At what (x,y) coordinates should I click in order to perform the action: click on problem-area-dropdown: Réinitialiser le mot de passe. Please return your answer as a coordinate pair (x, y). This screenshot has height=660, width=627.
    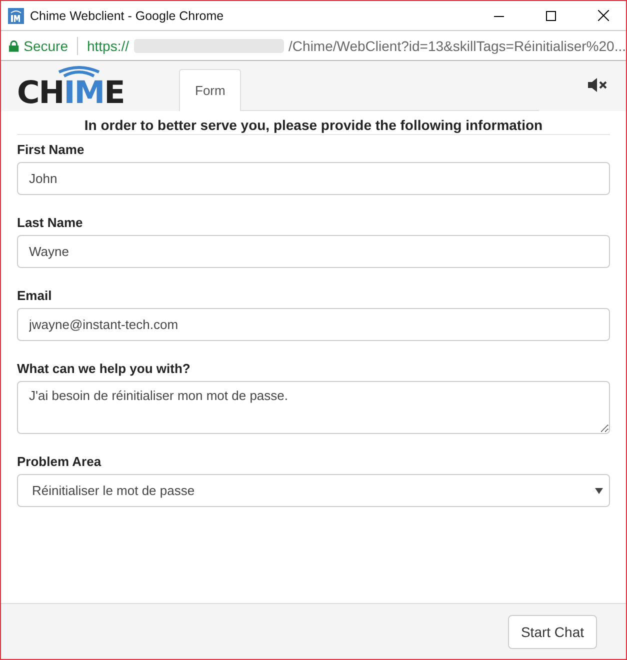
    Looking at the image, I should click on (313, 490).